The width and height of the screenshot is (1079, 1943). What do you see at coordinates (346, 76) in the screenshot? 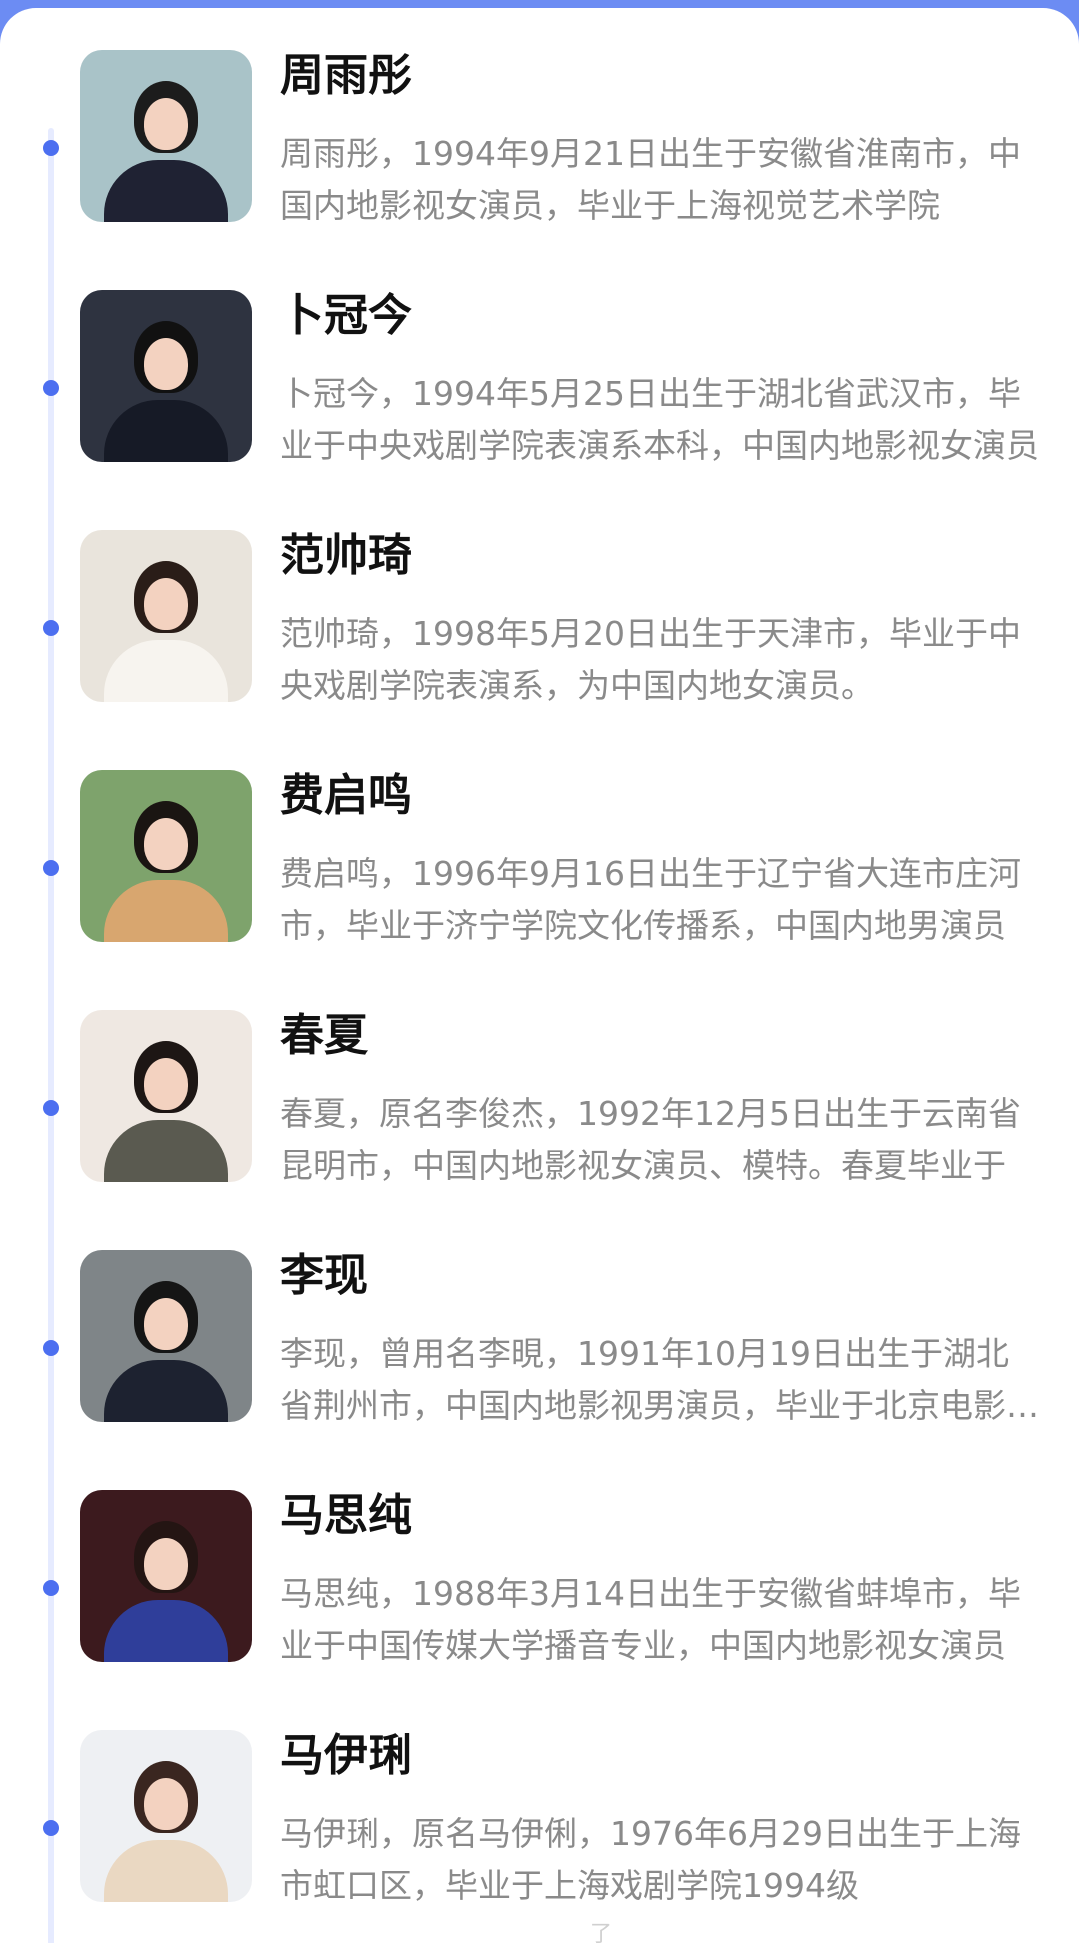
I see `person-name: 周雨彤` at bounding box center [346, 76].